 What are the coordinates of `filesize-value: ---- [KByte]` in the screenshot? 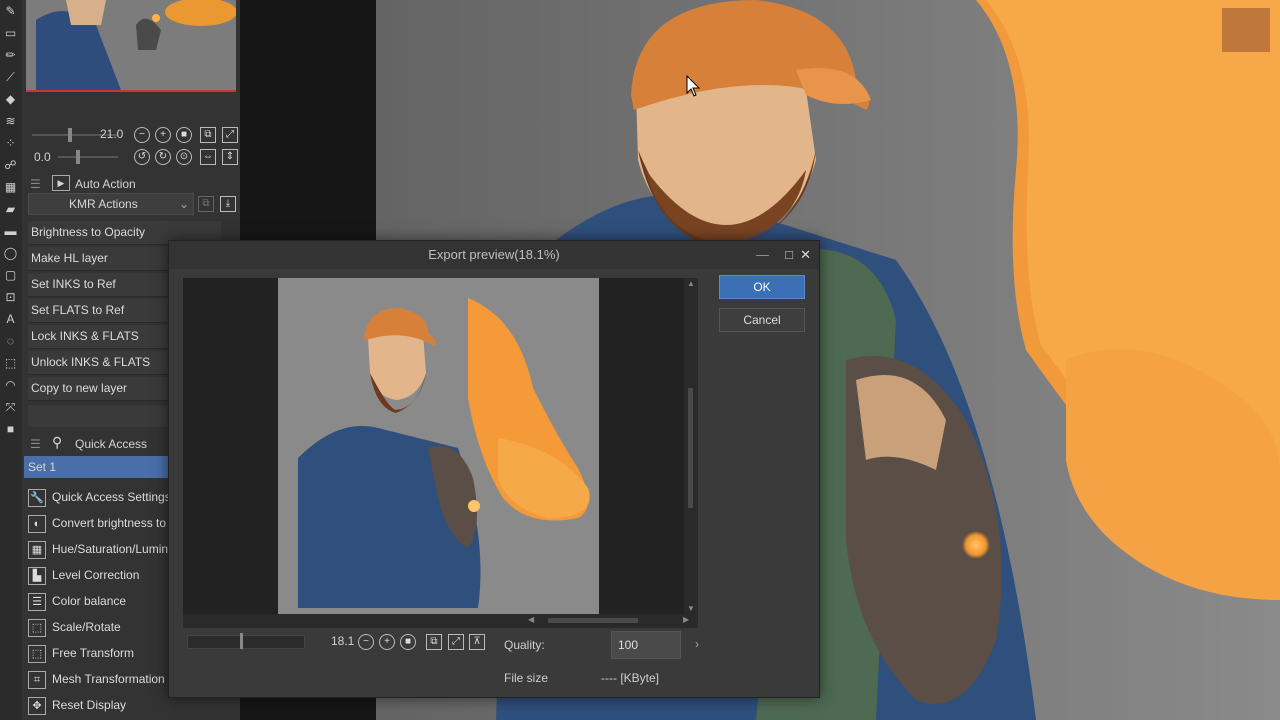 It's located at (630, 678).